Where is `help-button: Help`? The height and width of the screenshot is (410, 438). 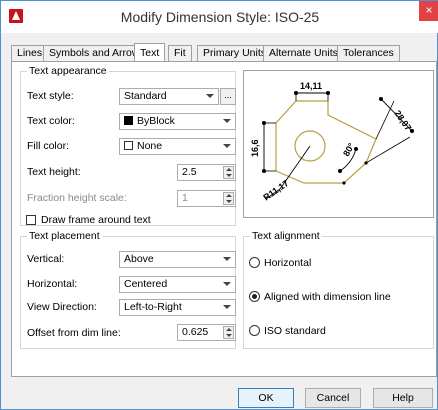 help-button: Help is located at coordinates (403, 398).